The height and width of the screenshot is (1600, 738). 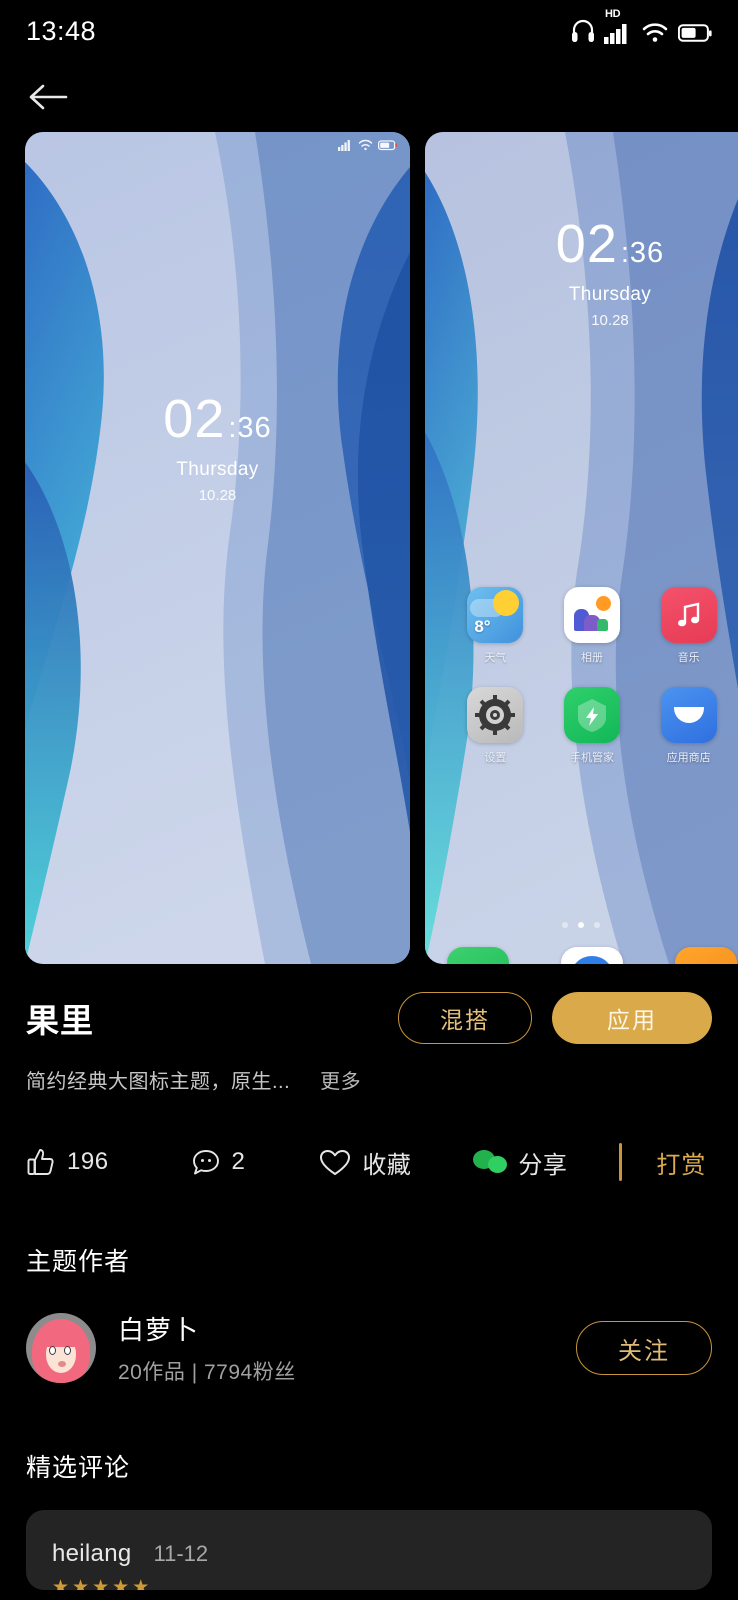 What do you see at coordinates (369, 1348) in the screenshot?
I see `author-row: 白萝卜 20作品 | 7794粉丝 关注` at bounding box center [369, 1348].